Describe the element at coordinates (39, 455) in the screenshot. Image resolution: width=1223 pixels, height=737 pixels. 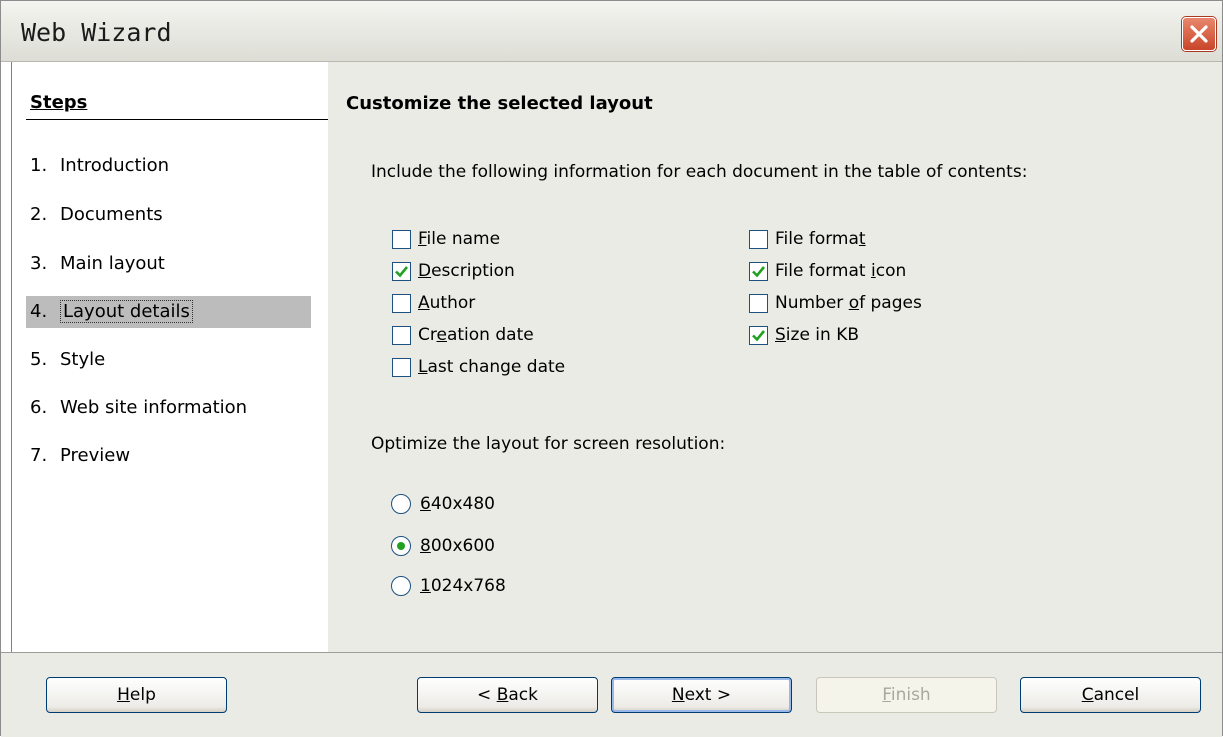
I see `step-number: 7.` at that location.